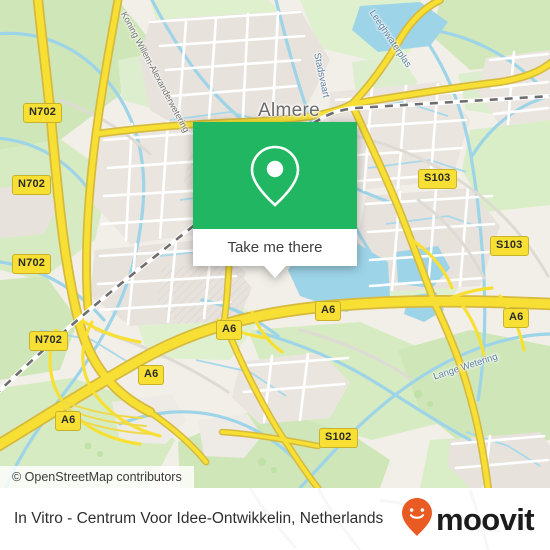 The width and height of the screenshot is (550, 550). Describe the element at coordinates (516, 318) in the screenshot. I see `road-shield-a6-5: A6` at that location.